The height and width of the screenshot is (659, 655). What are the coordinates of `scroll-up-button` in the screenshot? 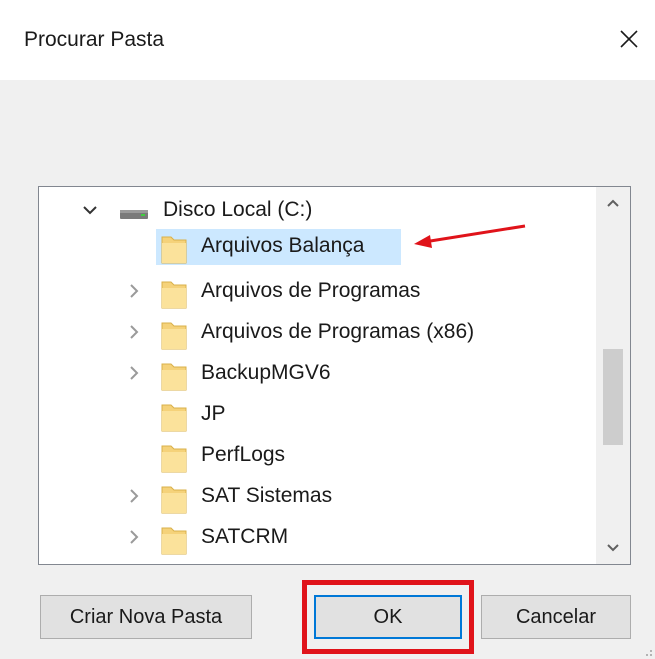 It's located at (613, 204).